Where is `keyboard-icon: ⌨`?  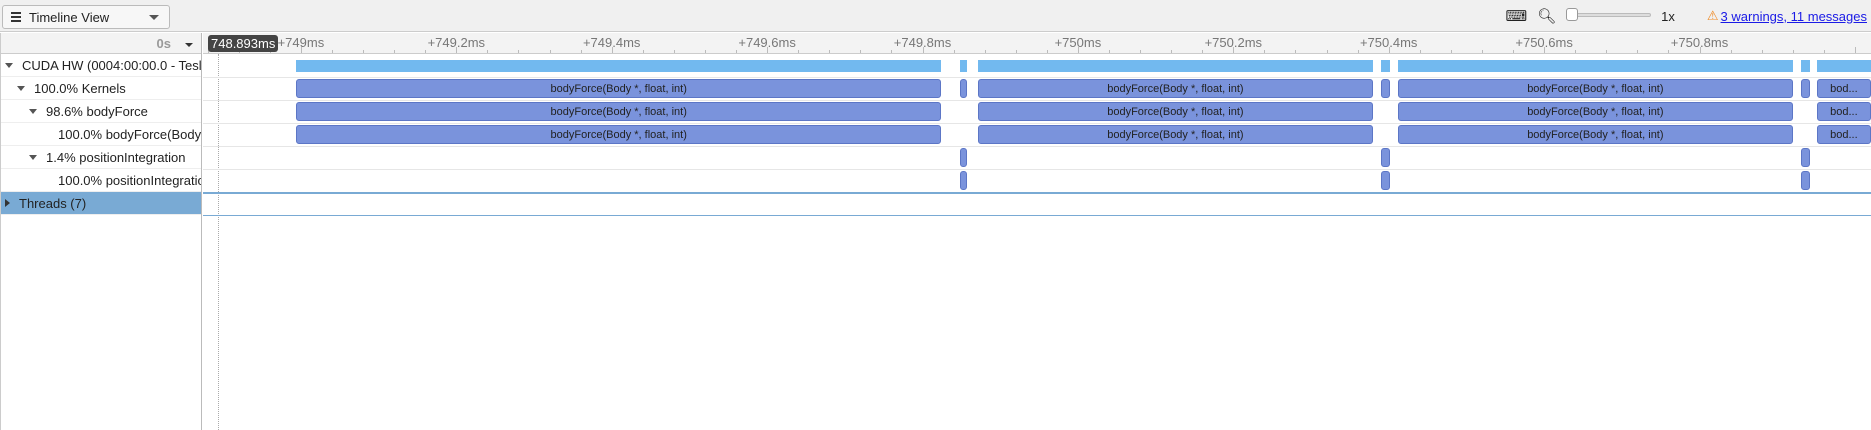 keyboard-icon: ⌨ is located at coordinates (1516, 16).